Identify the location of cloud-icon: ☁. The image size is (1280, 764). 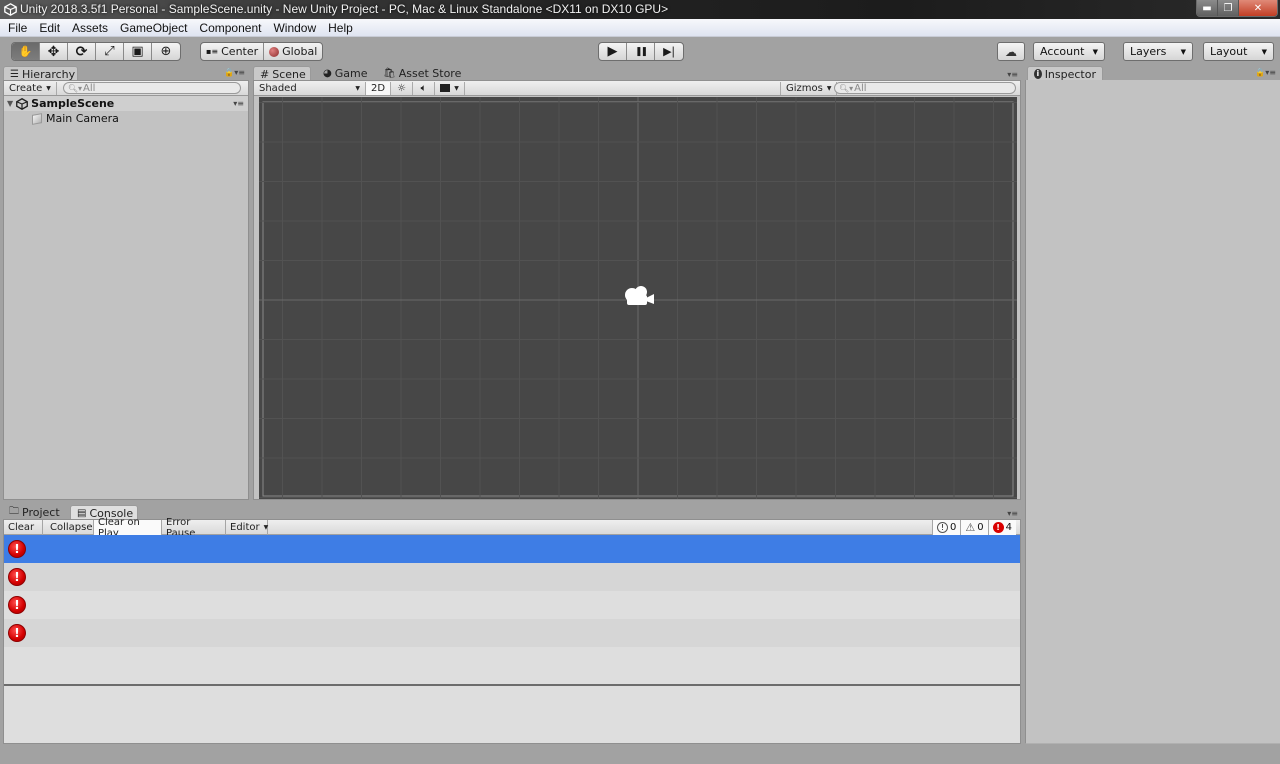
(1011, 51).